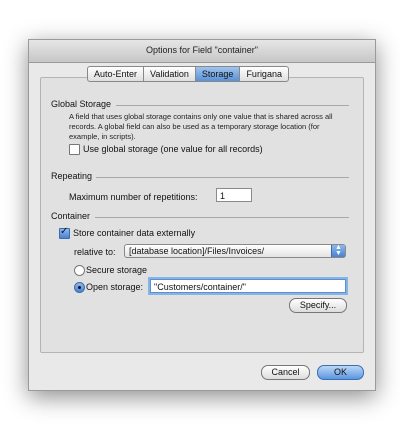 Image resolution: width=400 pixels, height=432 pixels. What do you see at coordinates (71, 216) in the screenshot?
I see `container-heading: Container` at bounding box center [71, 216].